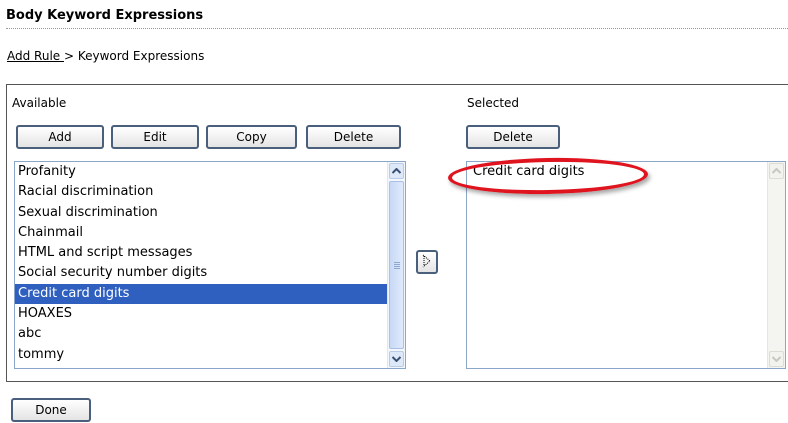  Describe the element at coordinates (155, 137) in the screenshot. I see `edit-button: Edit` at that location.